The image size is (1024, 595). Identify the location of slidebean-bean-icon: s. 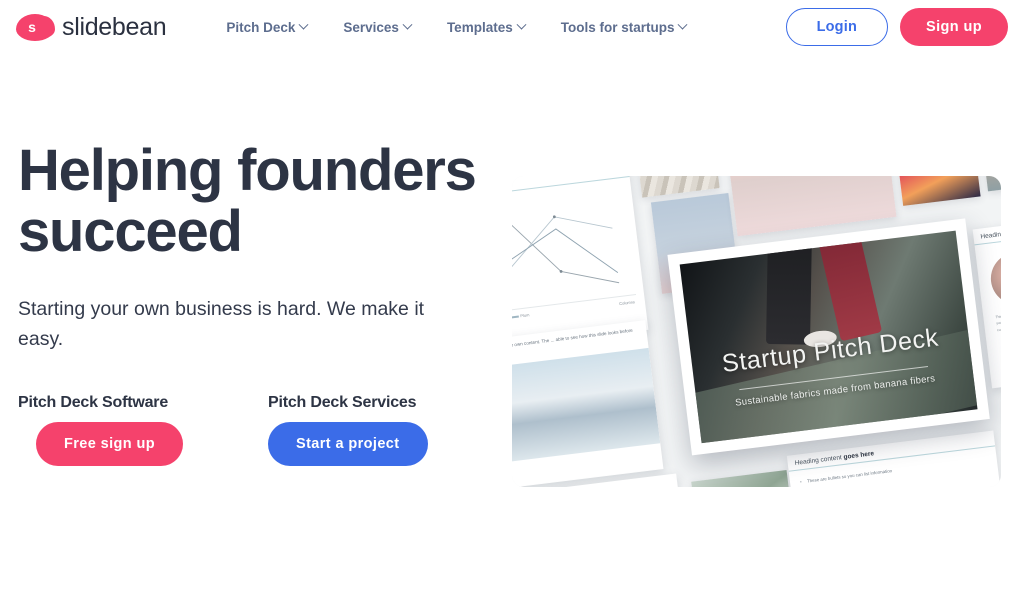
(35, 27).